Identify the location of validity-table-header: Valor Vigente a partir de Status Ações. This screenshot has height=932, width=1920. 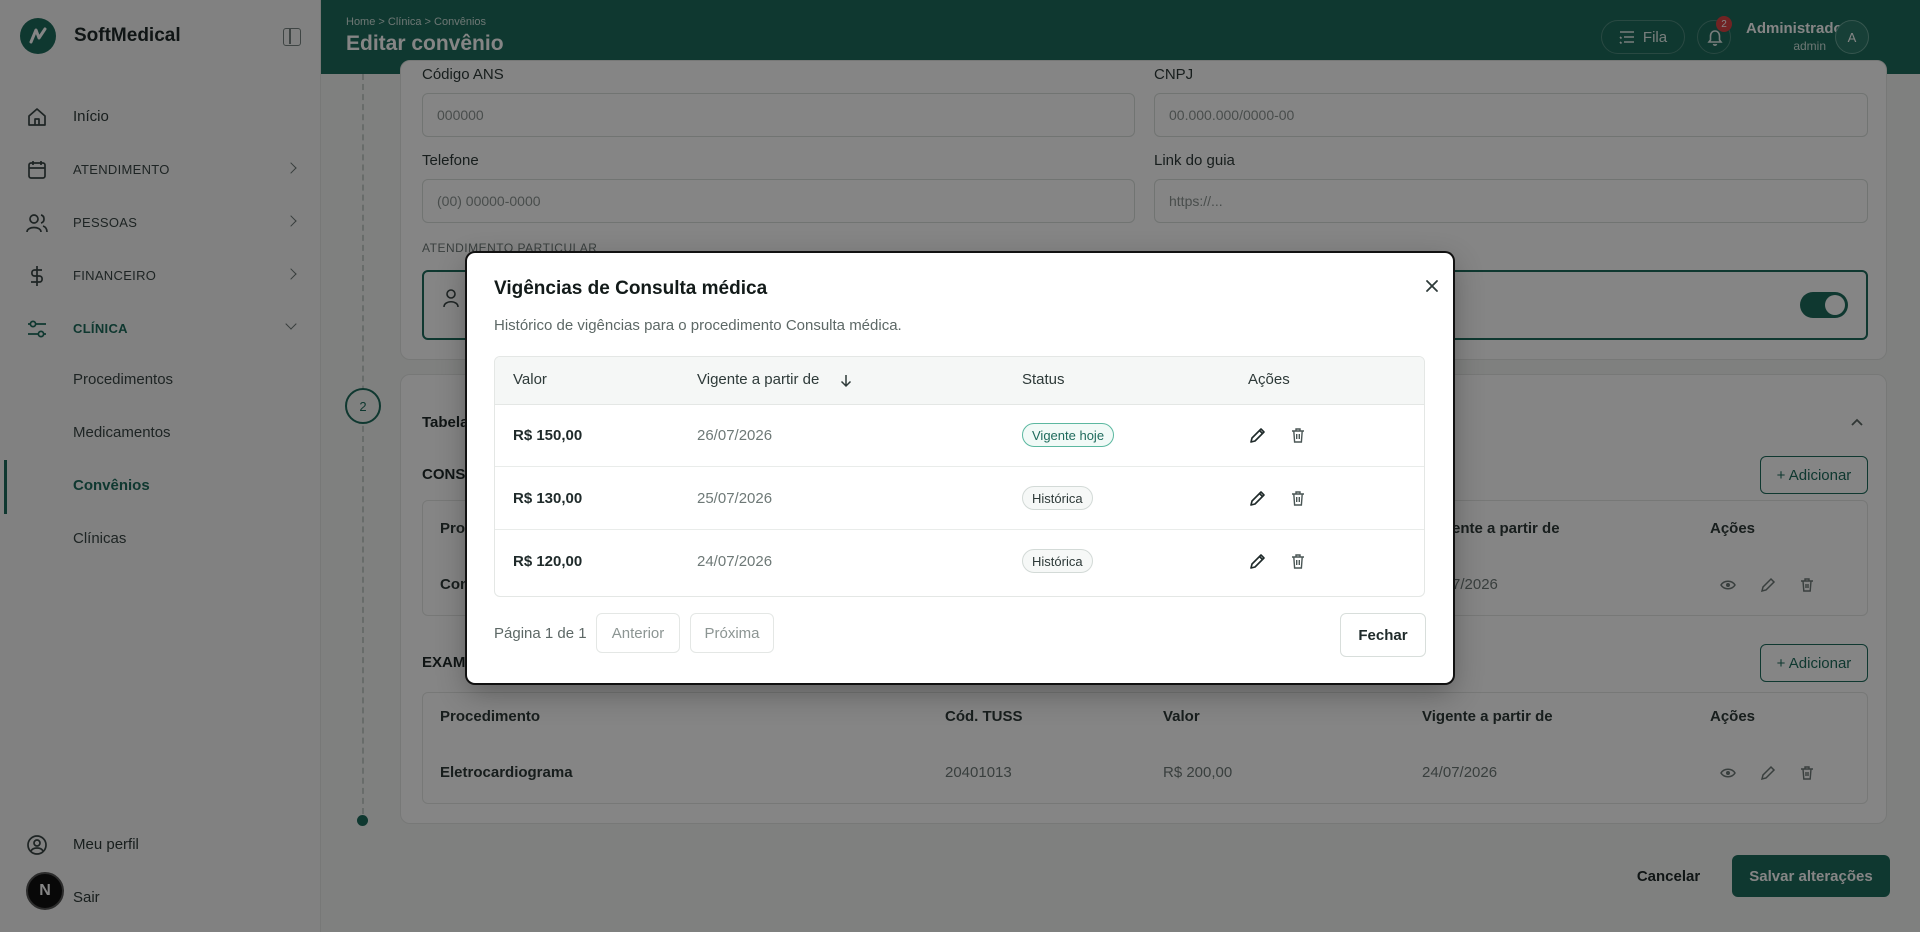
(959, 381).